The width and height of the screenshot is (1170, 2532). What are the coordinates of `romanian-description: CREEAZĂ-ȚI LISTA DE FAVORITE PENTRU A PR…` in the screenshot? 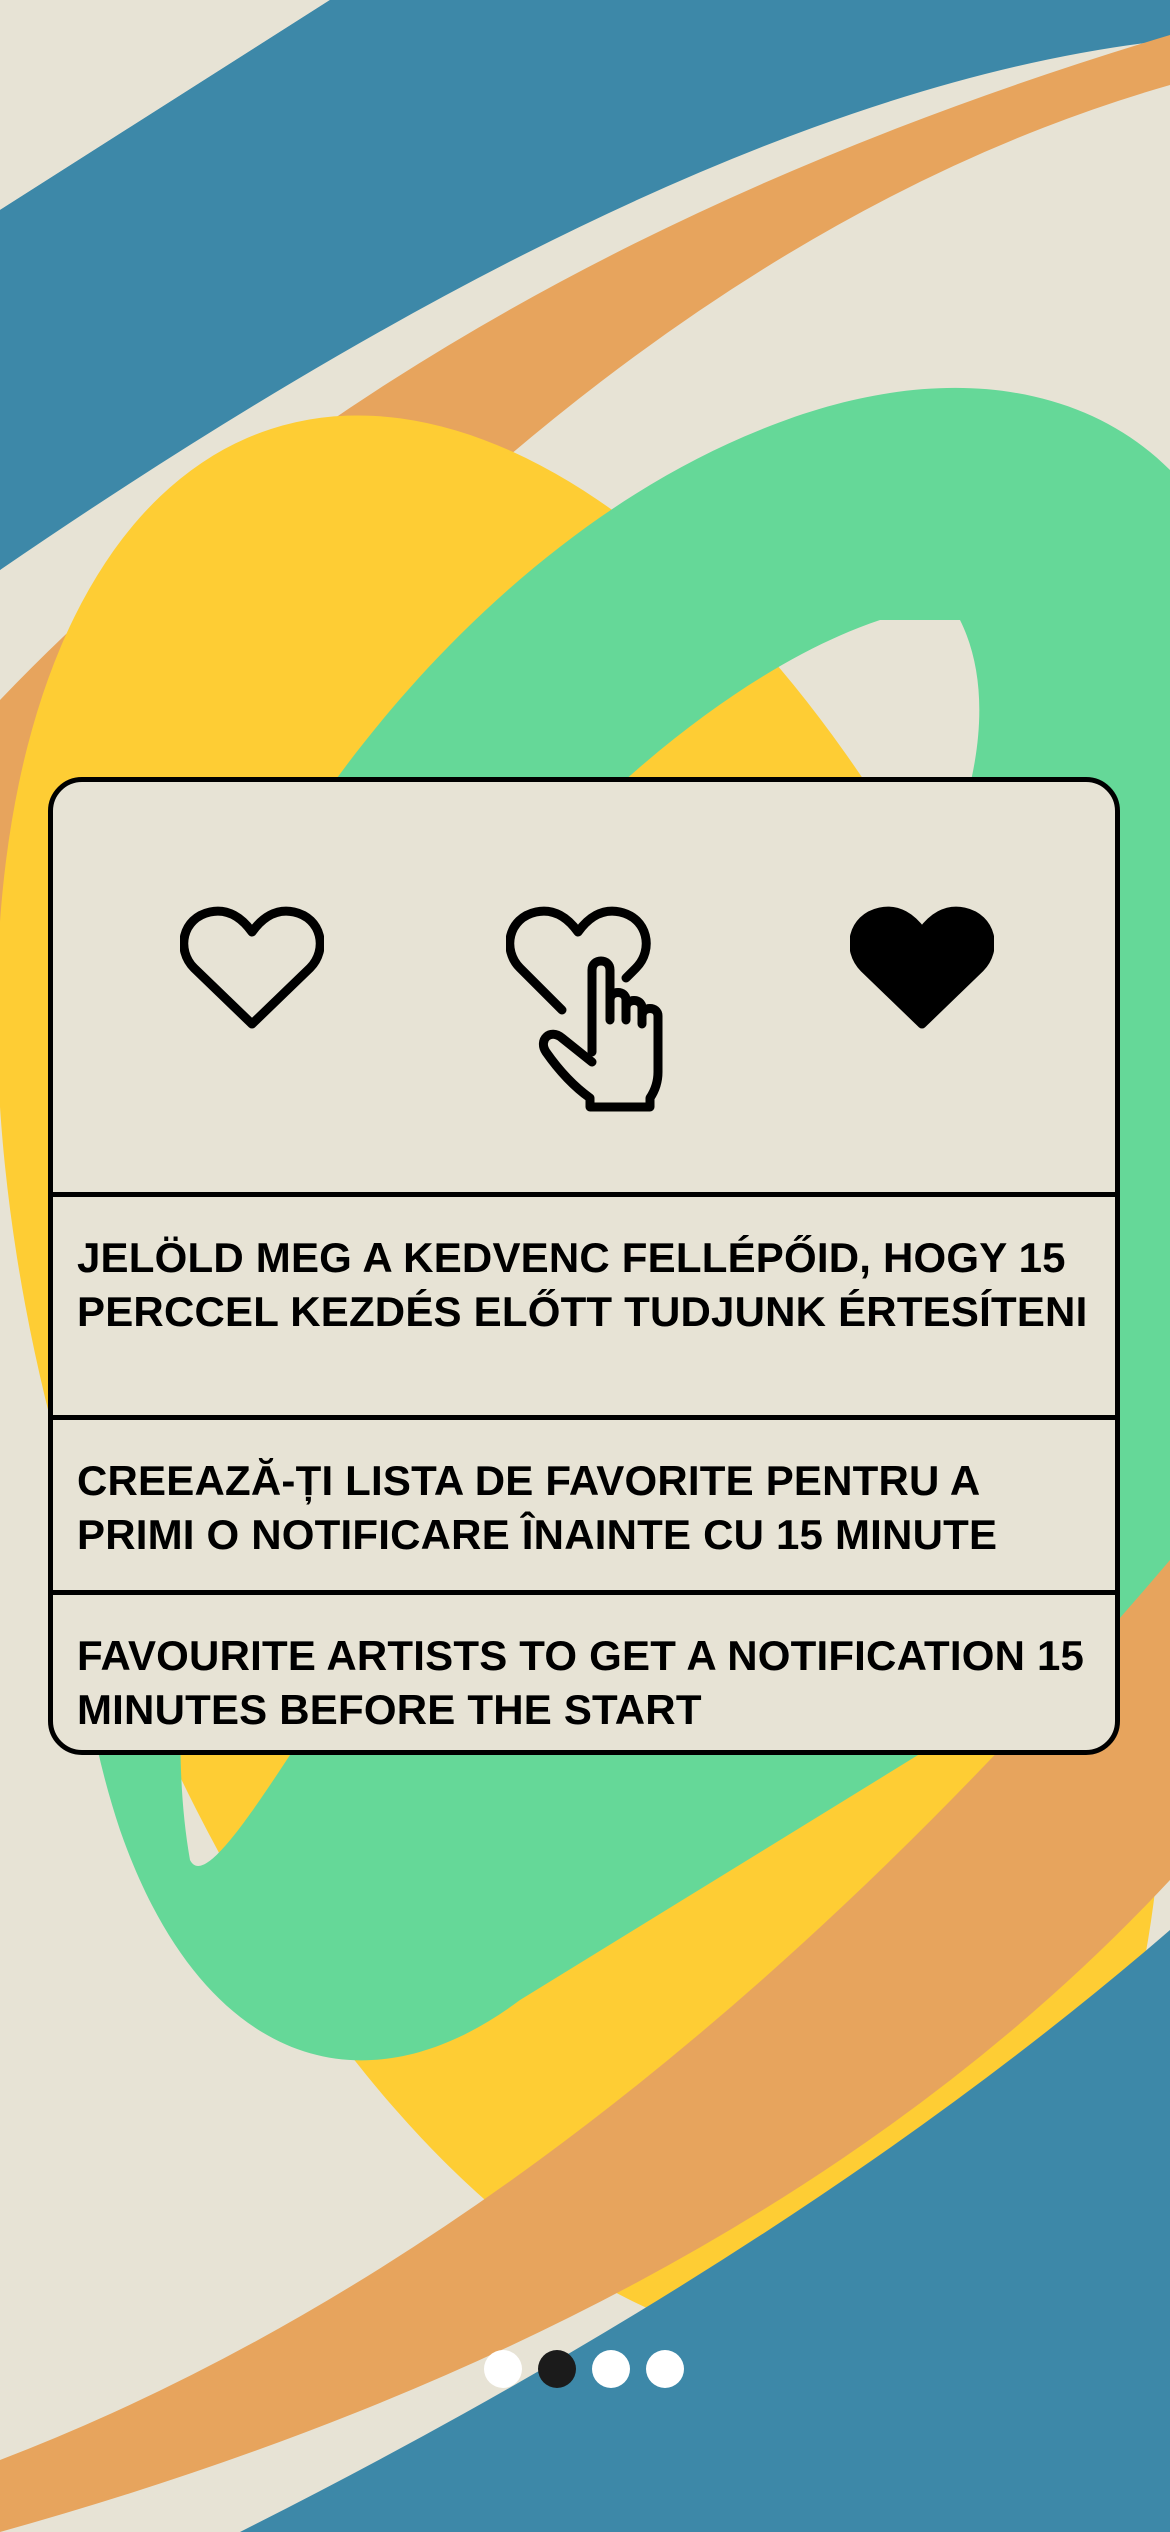 It's located at (584, 1507).